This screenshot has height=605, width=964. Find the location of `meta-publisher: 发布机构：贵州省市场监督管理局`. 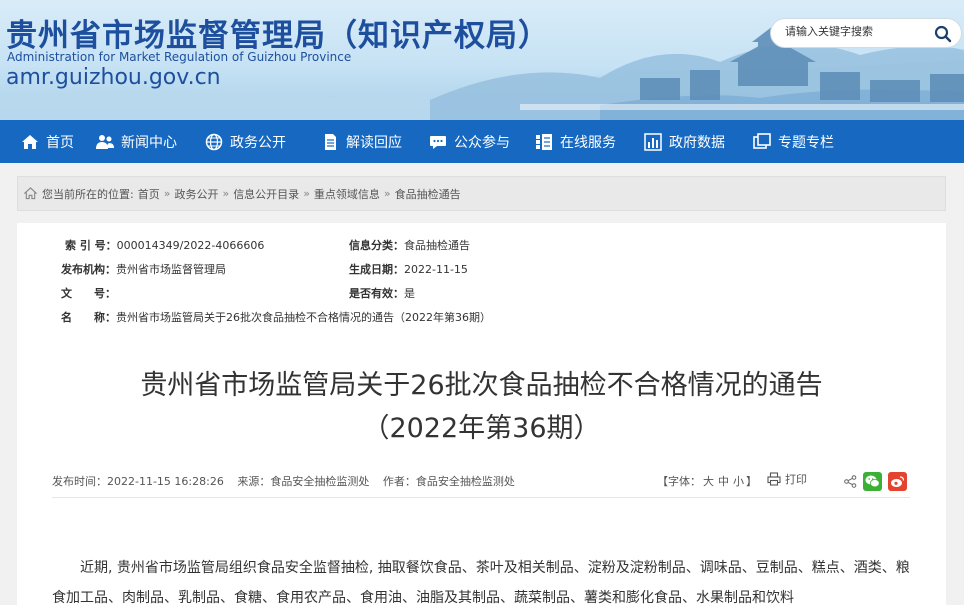

meta-publisher: 发布机构：贵州省市场监督管理局 is located at coordinates (143, 269).